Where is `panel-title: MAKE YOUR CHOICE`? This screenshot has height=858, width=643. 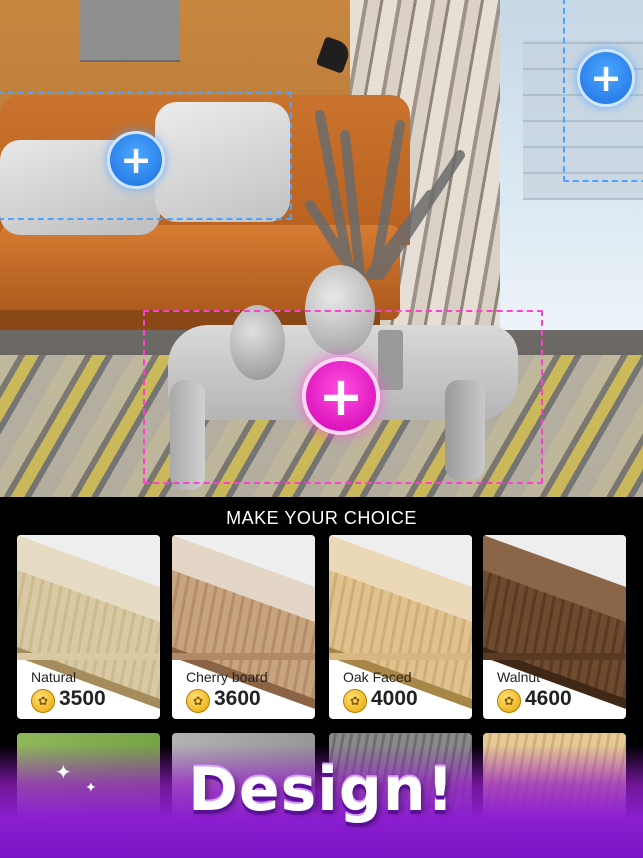
panel-title: MAKE YOUR CHOICE is located at coordinates (321, 518).